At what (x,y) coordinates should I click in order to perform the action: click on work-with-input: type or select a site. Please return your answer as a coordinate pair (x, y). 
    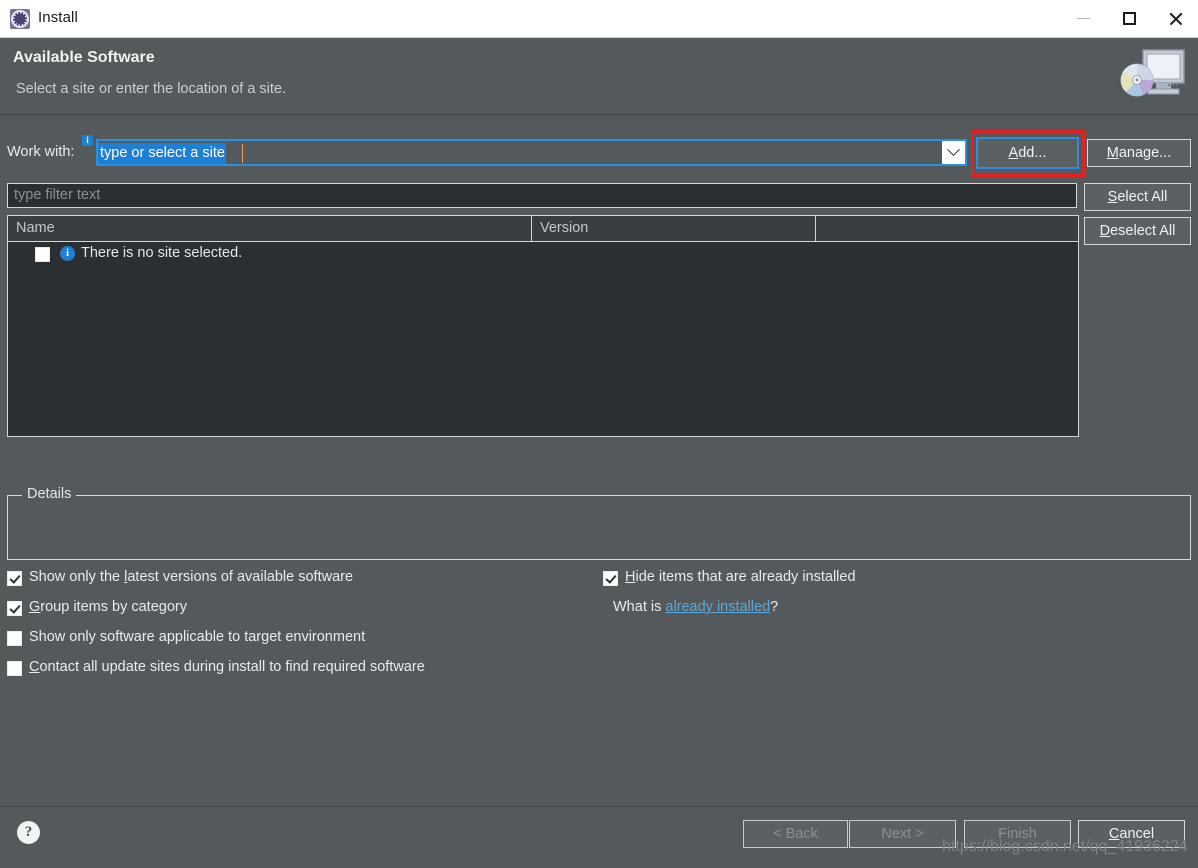
    Looking at the image, I should click on (162, 153).